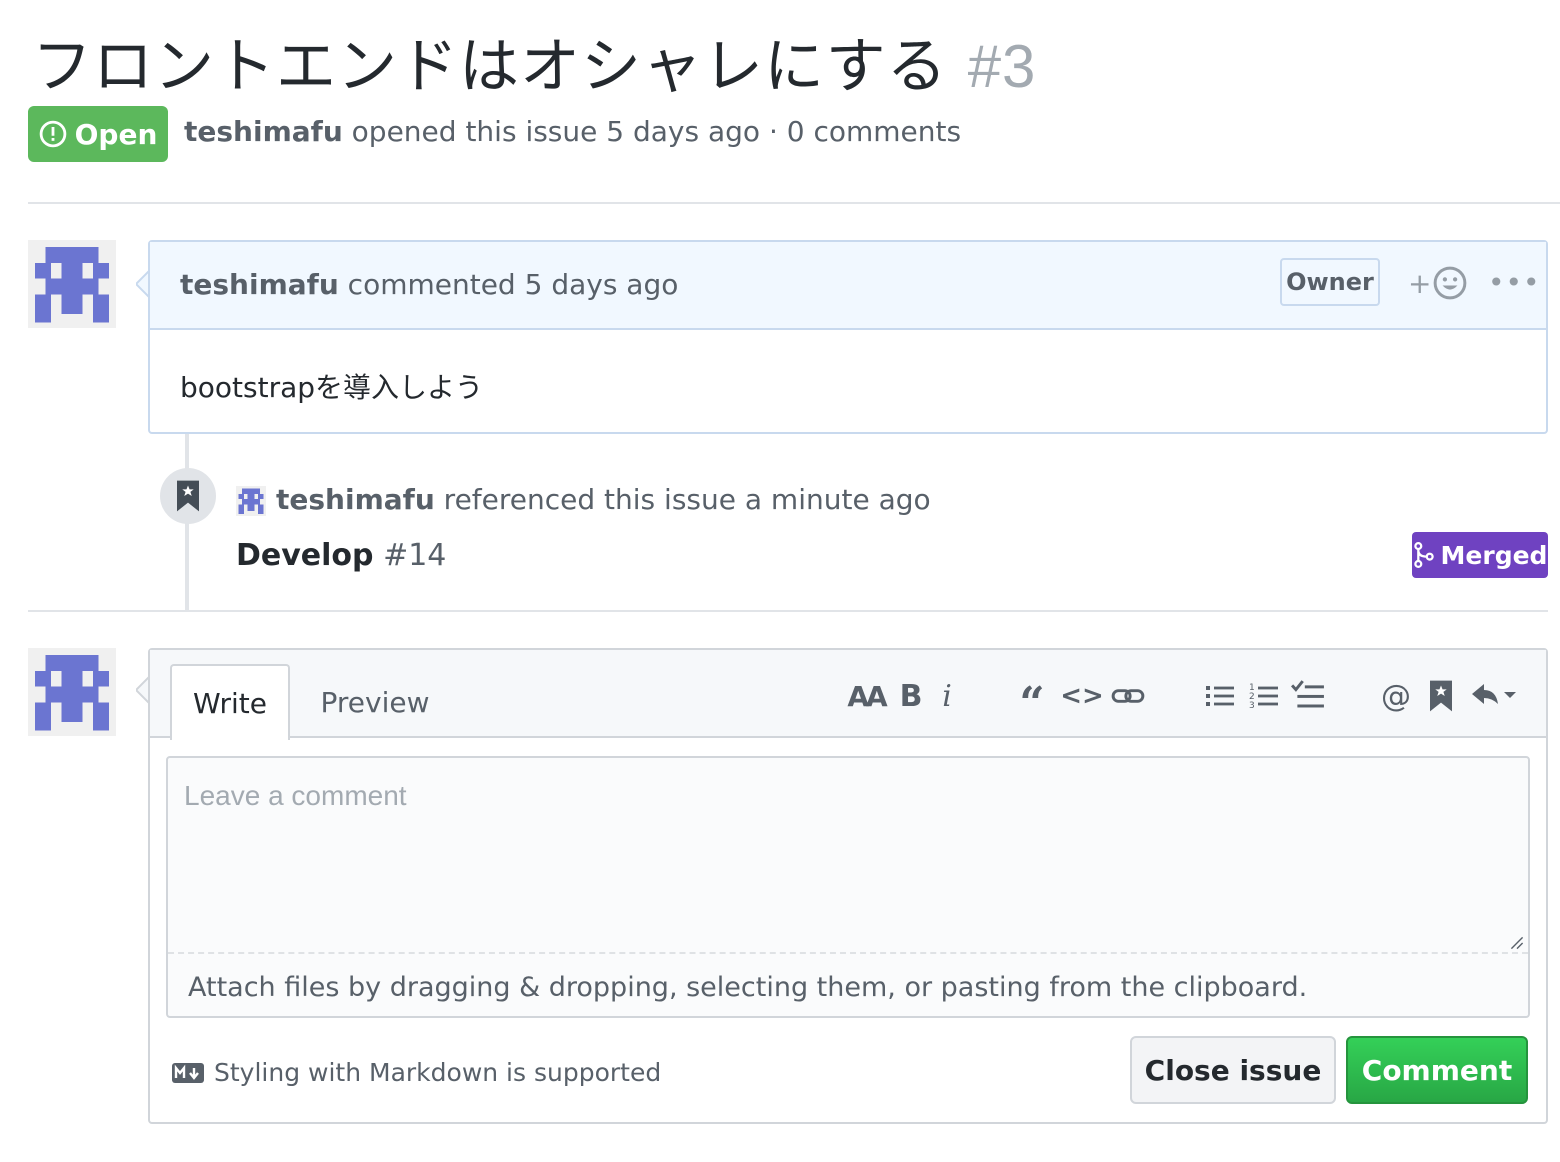  I want to click on editor-header: Write Preview AA B i “ <> 123 @, so click(848, 695).